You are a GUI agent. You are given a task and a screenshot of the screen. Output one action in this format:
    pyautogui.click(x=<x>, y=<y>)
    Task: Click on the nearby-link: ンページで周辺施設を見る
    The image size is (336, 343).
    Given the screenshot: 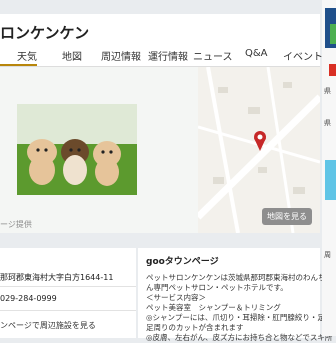 What is the action you would take?
    pyautogui.click(x=48, y=325)
    